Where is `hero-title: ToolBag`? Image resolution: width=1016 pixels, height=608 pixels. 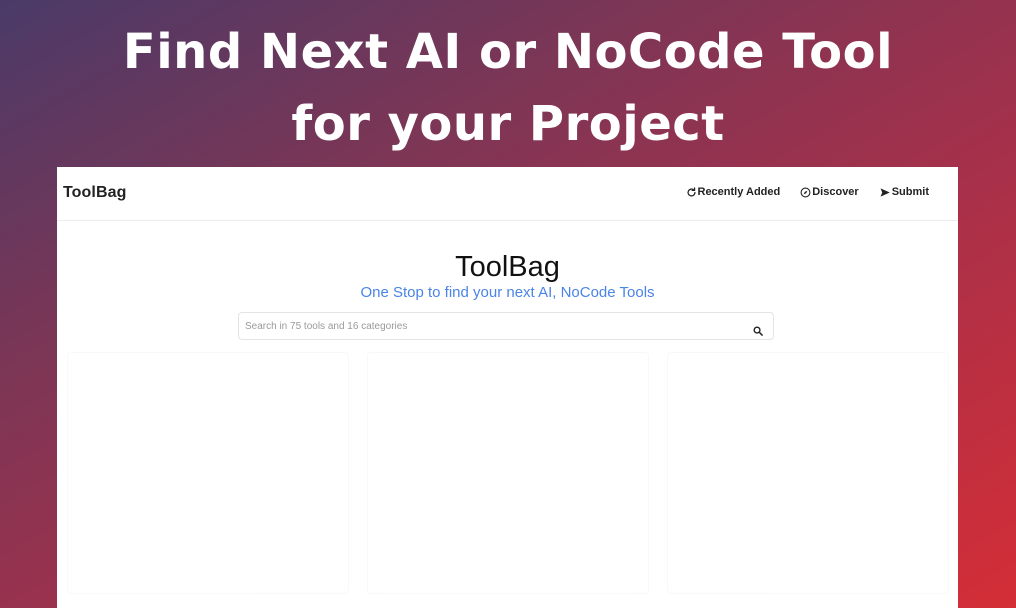
hero-title: ToolBag is located at coordinates (507, 267).